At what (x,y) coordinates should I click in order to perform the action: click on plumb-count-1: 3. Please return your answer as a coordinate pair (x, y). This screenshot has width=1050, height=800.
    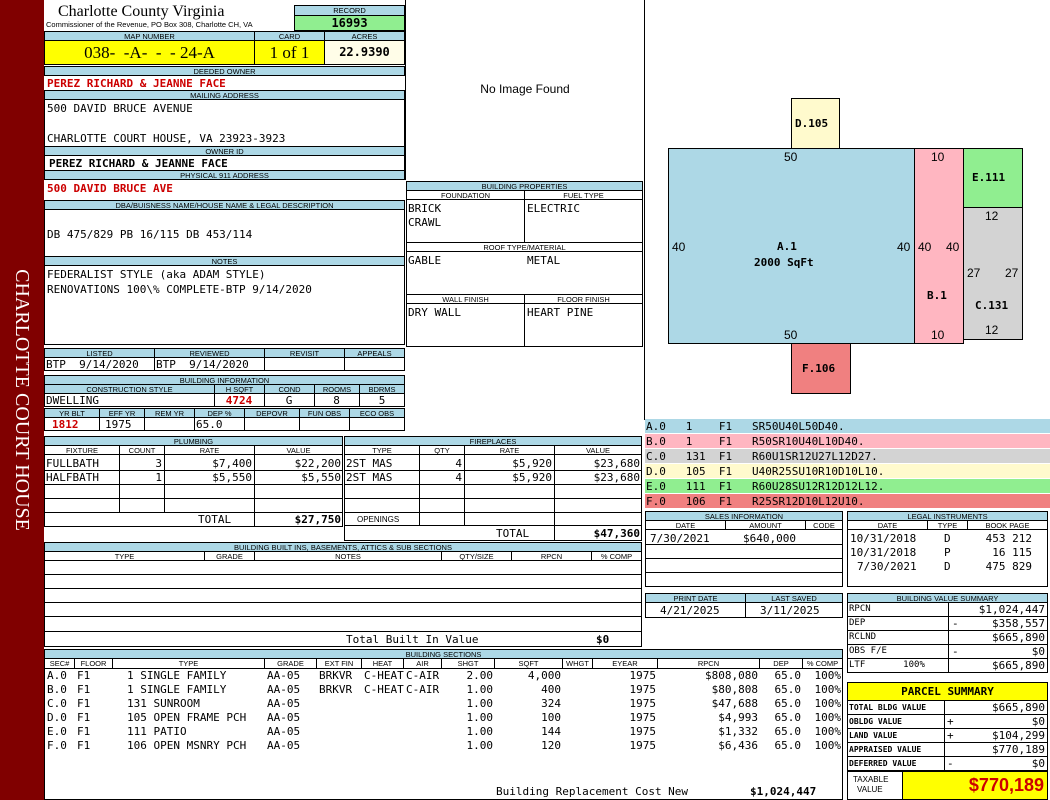
    Looking at the image, I should click on (158, 463).